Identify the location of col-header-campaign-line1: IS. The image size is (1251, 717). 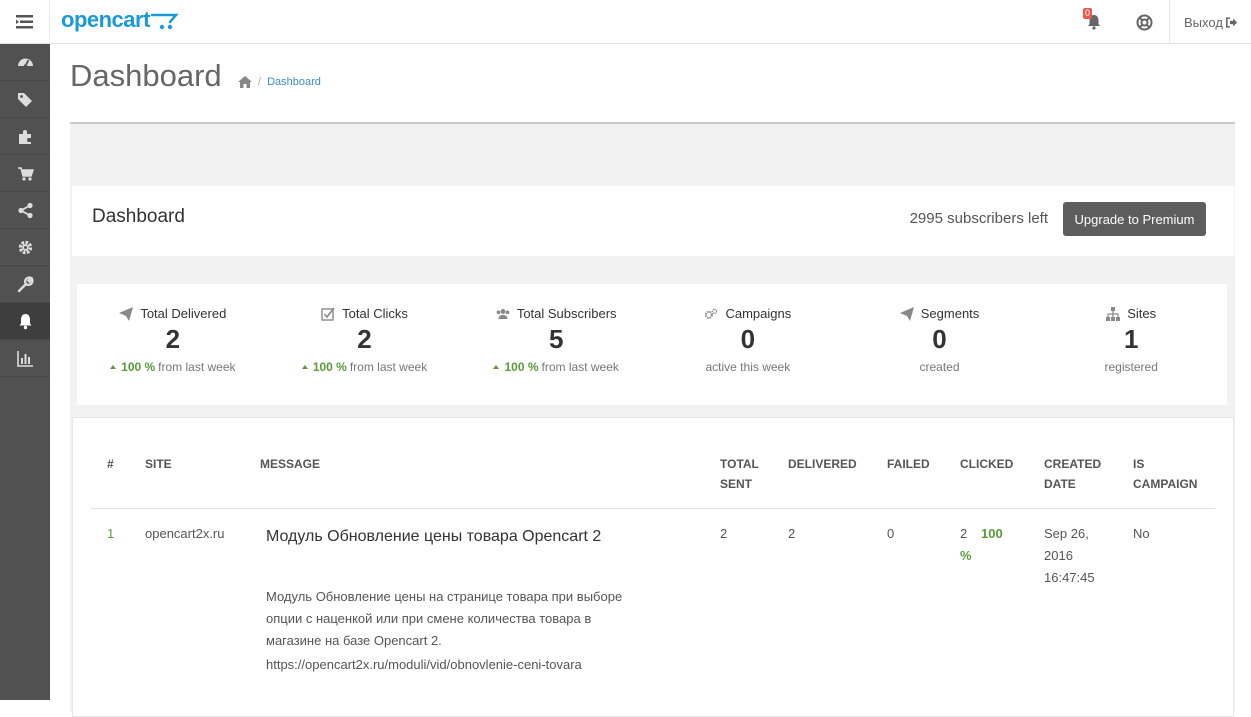
(1139, 464).